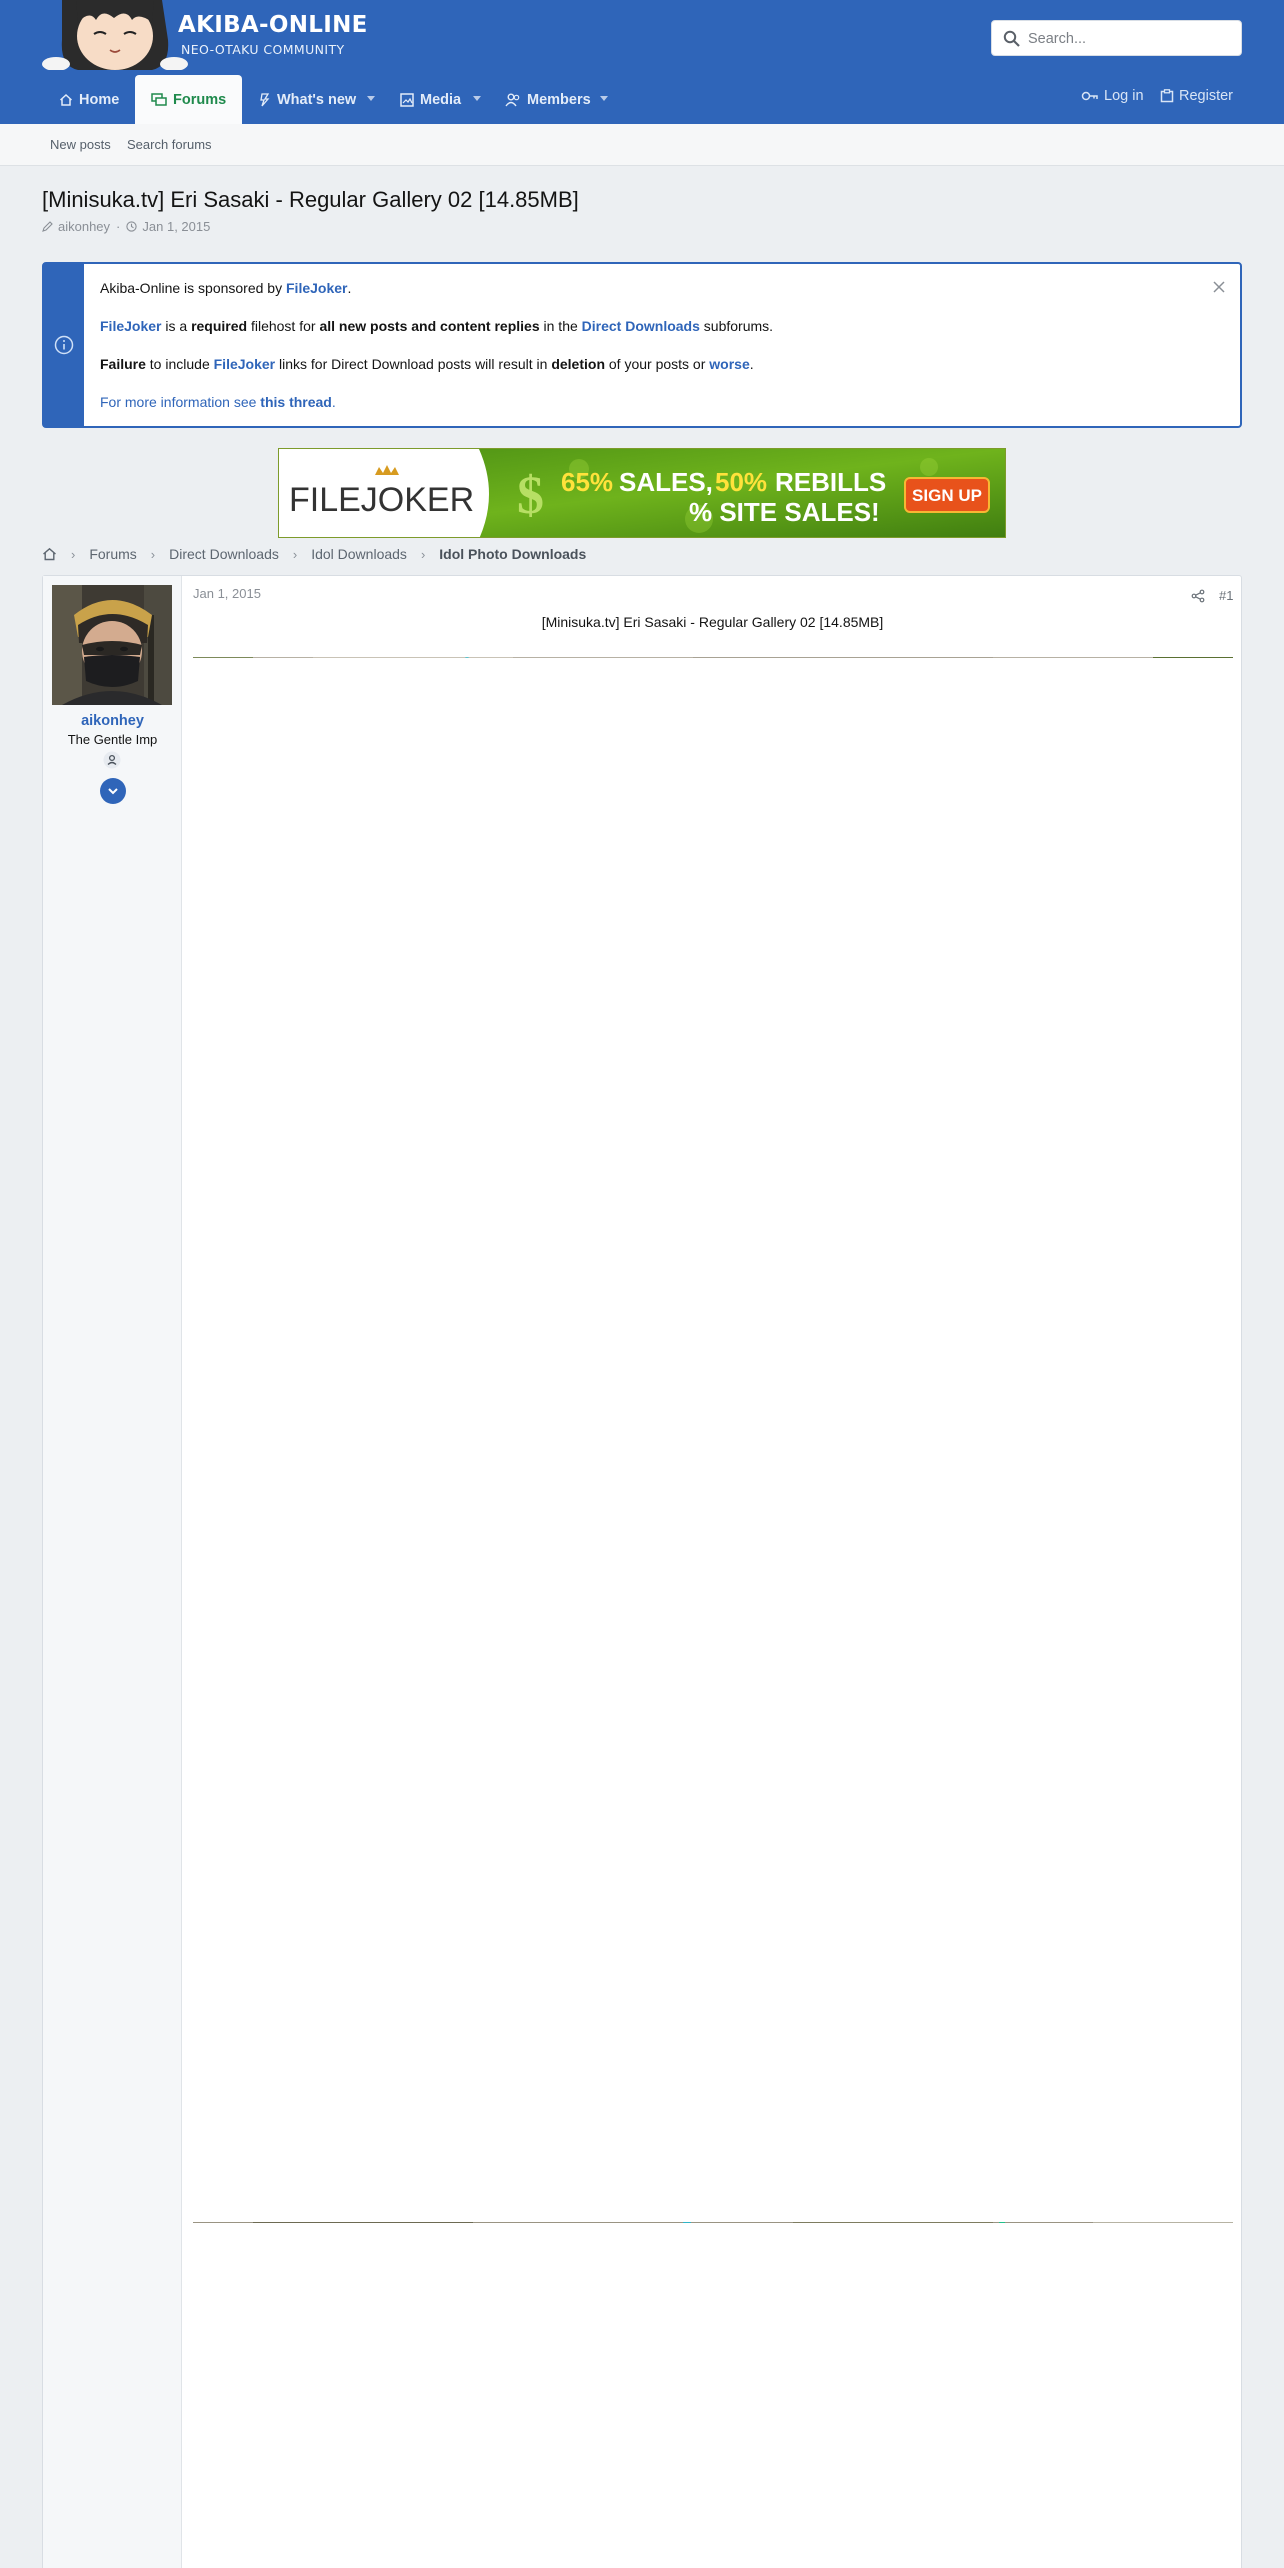 This screenshot has width=1284, height=2568. I want to click on banner-signup-button: SIGN UP, so click(947, 495).